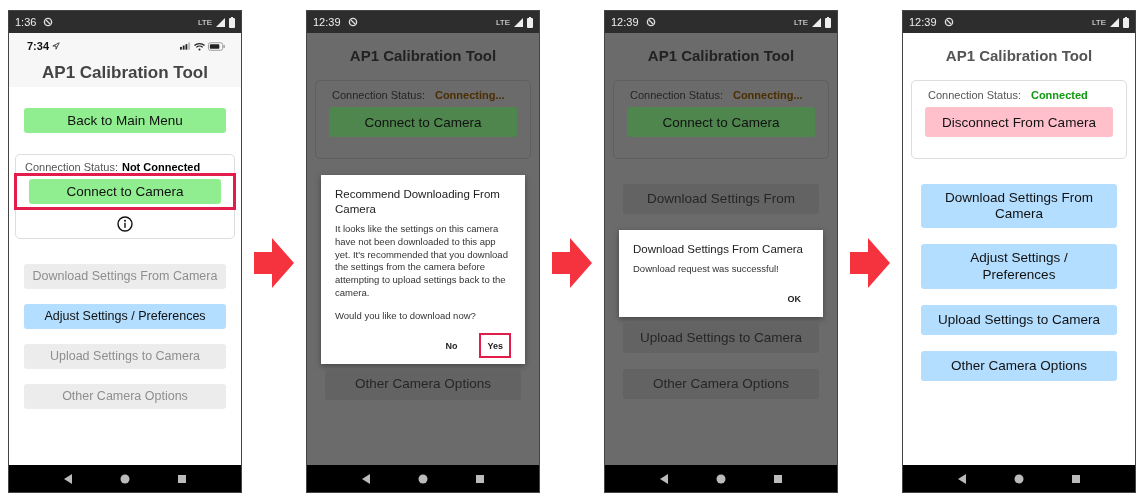  Describe the element at coordinates (199, 46) in the screenshot. I see `wifi-icon` at that location.